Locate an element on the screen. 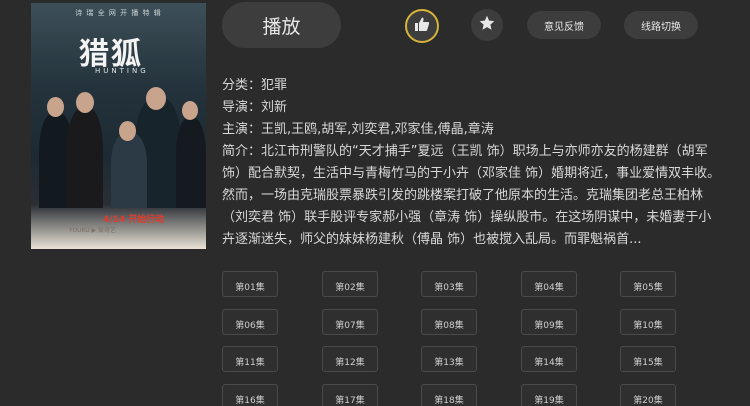  favorite-button is located at coordinates (487, 25).